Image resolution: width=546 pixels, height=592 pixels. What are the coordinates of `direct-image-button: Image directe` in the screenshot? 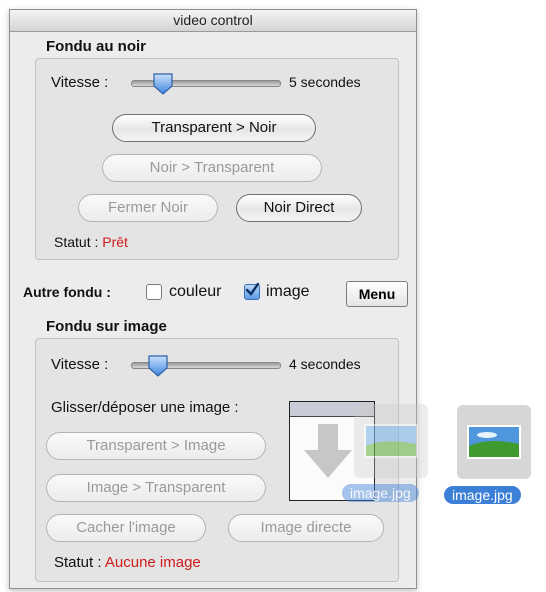 It's located at (306, 528).